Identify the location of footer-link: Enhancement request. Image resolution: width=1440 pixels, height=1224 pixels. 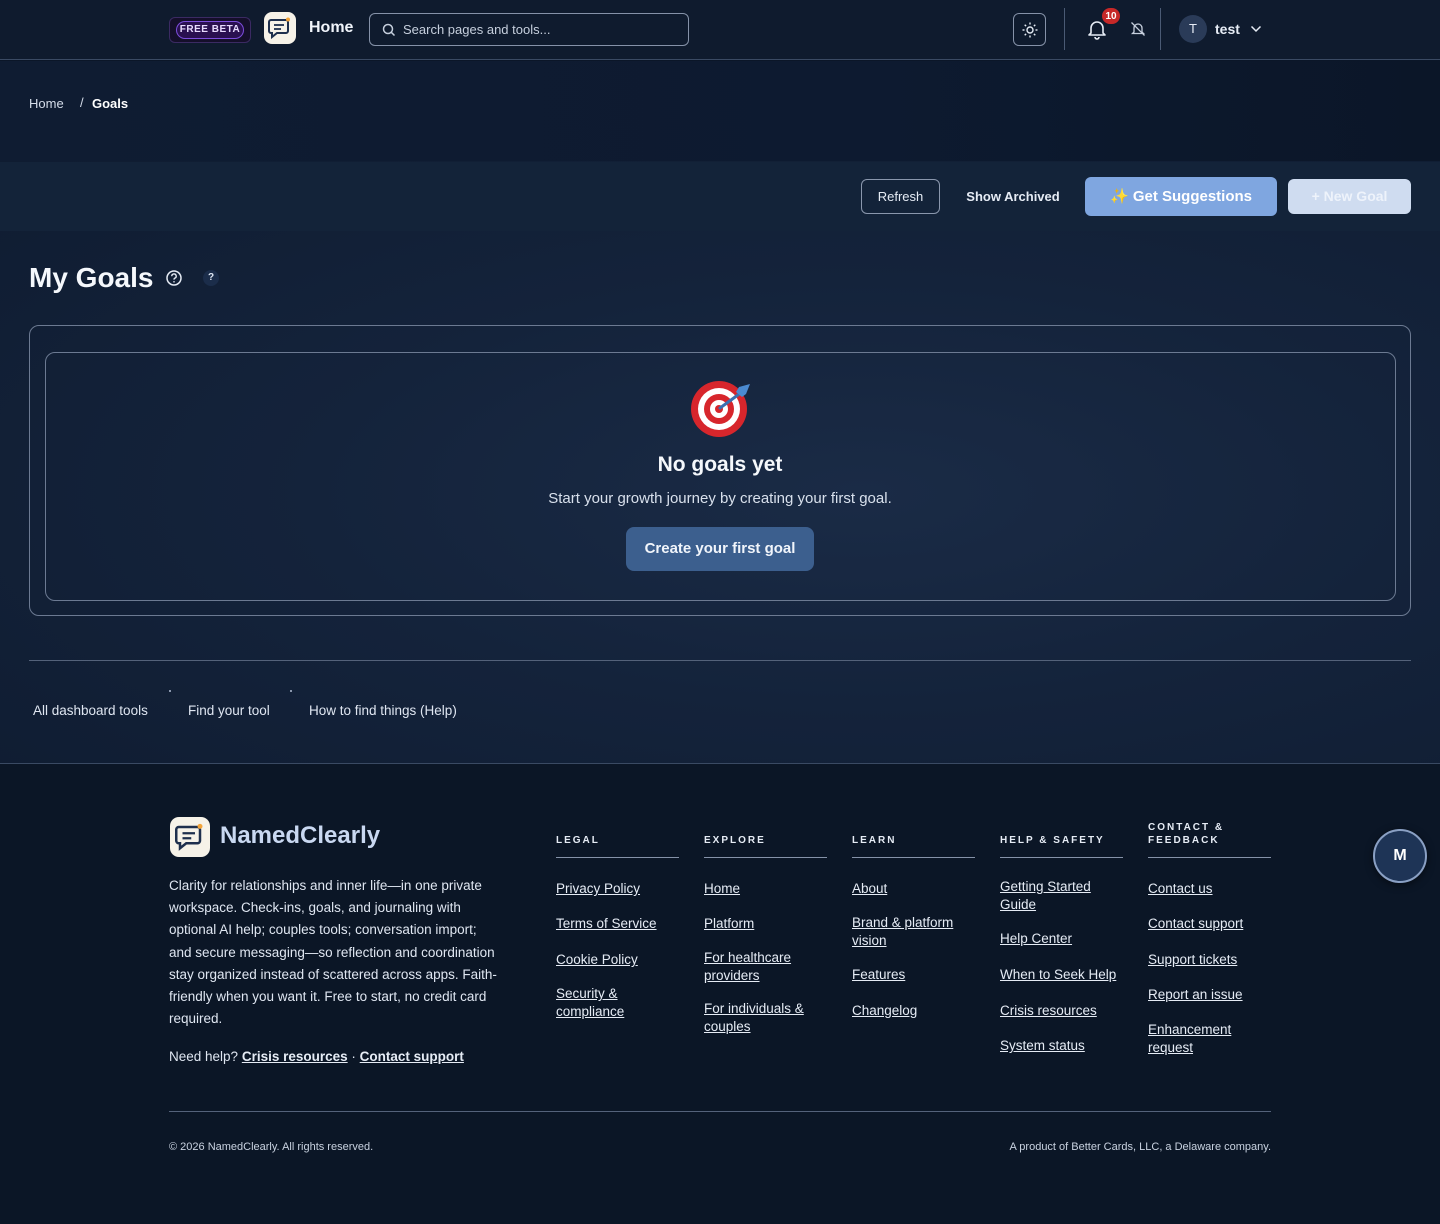
(1198, 1039).